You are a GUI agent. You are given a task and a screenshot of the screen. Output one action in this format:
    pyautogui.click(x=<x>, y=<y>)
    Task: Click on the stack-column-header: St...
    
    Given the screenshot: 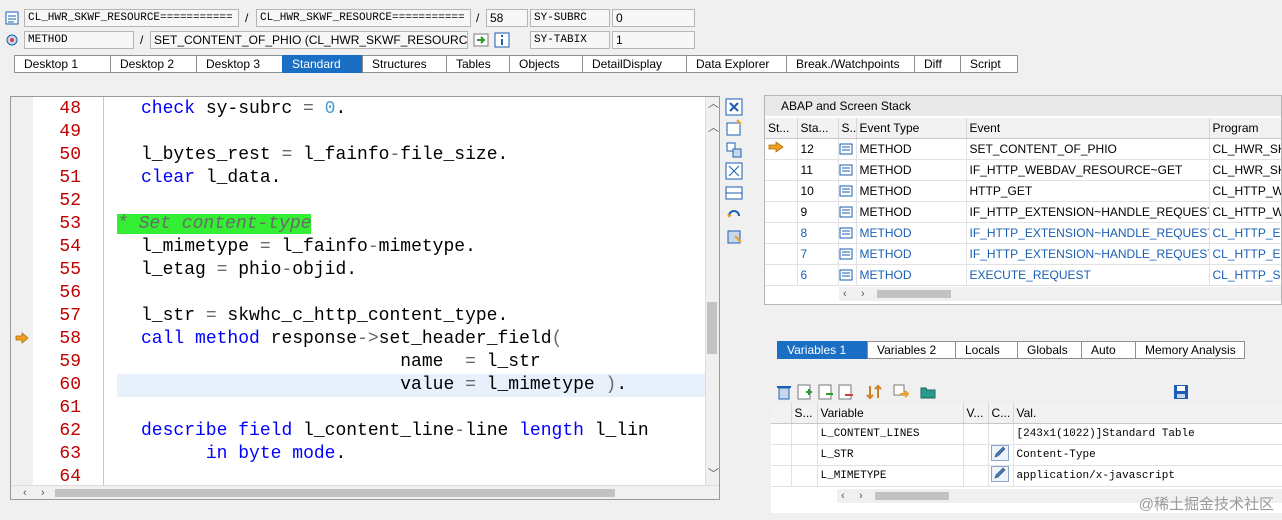 What is the action you would take?
    pyautogui.click(x=781, y=128)
    